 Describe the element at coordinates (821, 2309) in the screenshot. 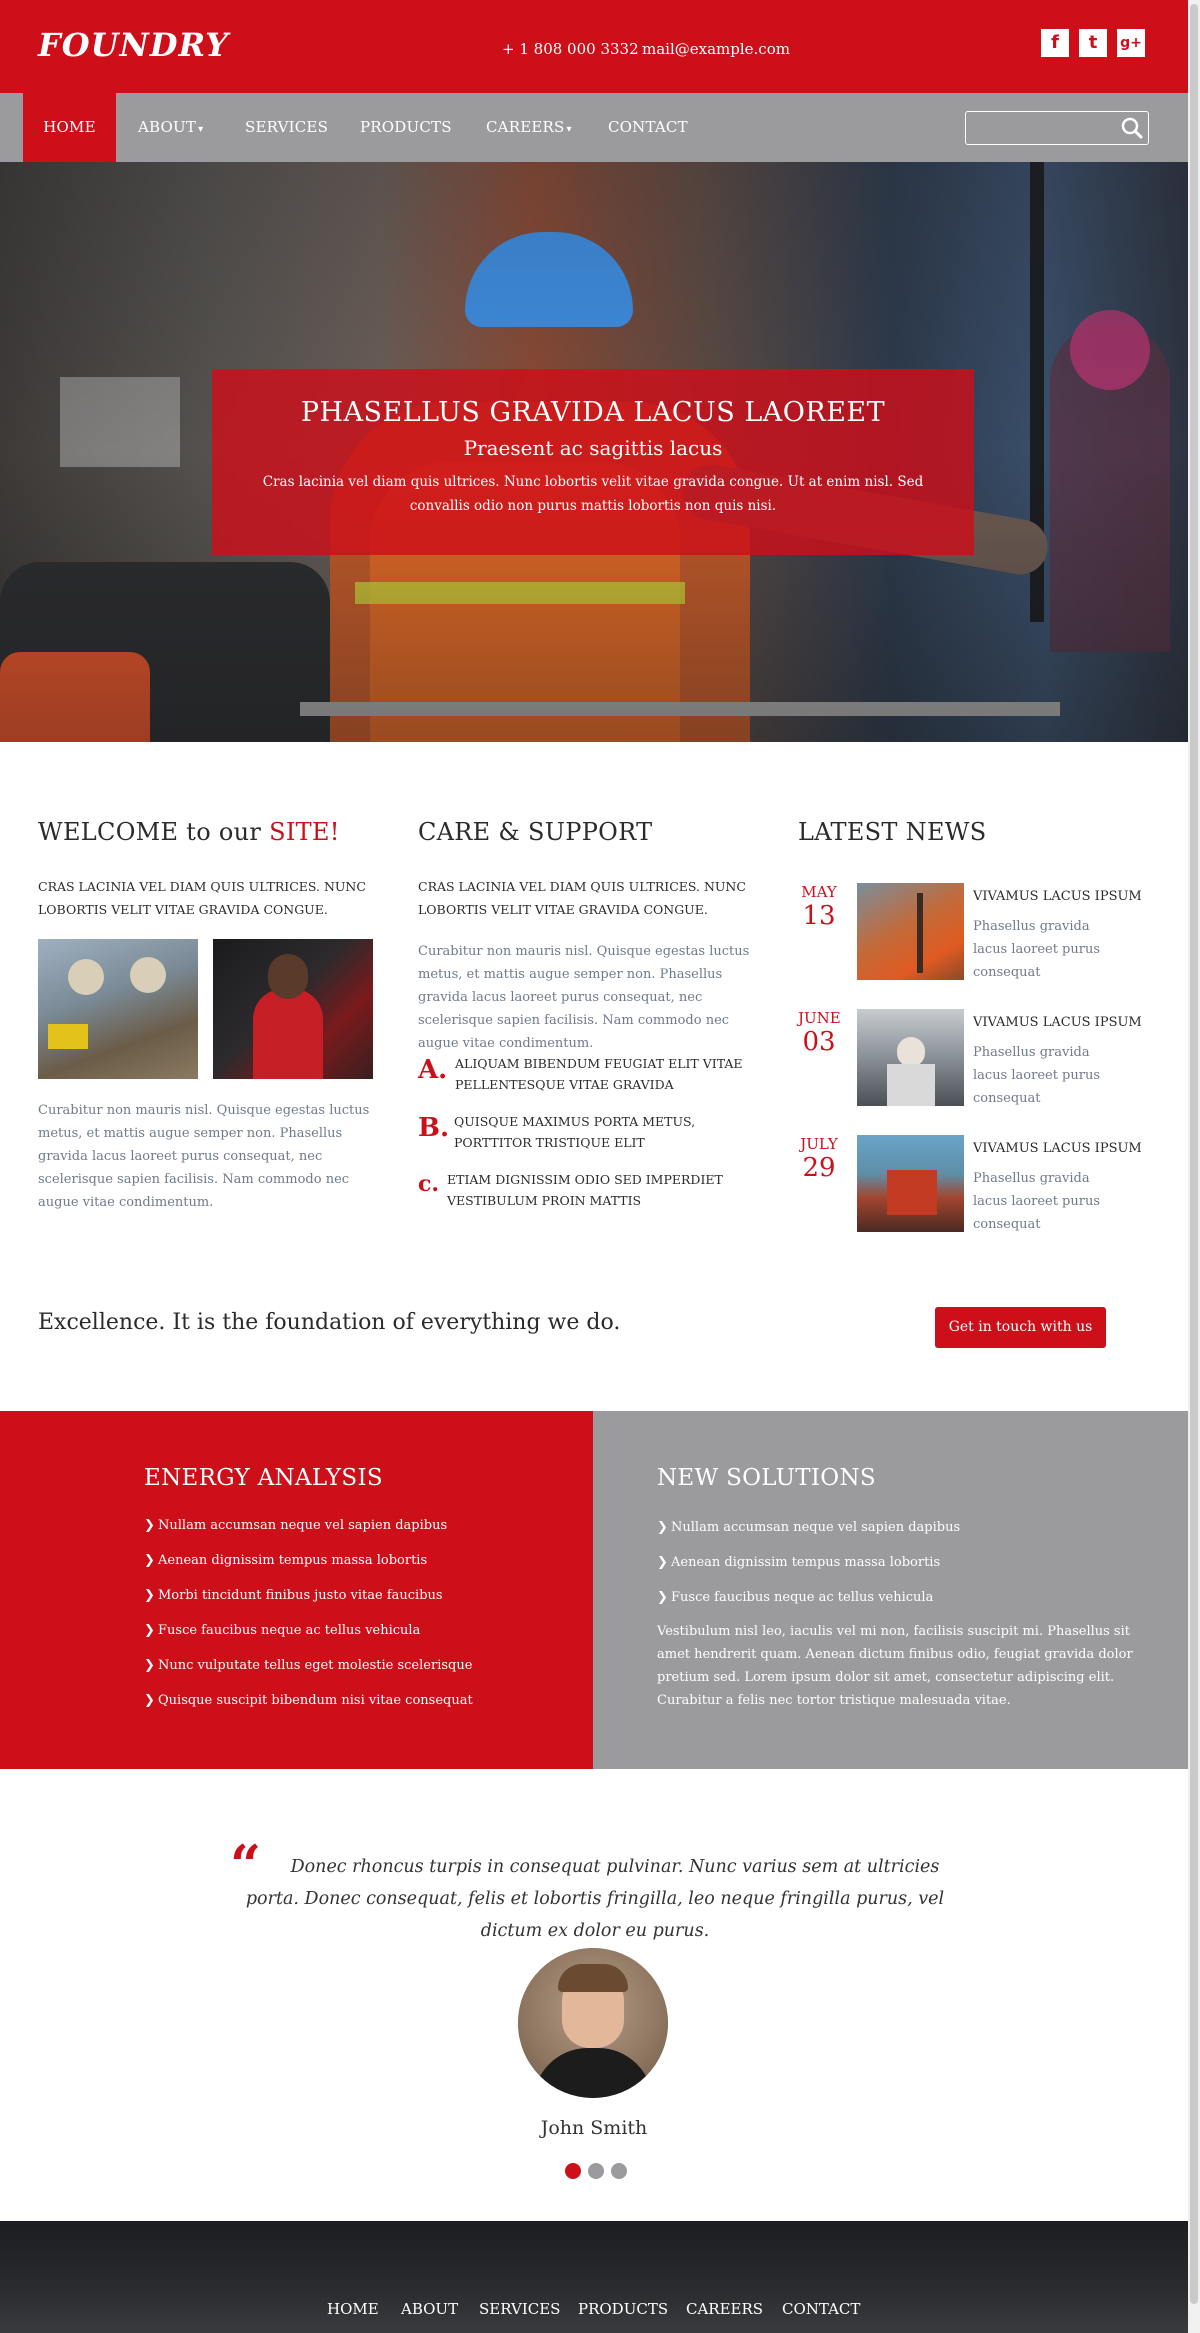

I see `footer-link-contact: CONTACT` at that location.